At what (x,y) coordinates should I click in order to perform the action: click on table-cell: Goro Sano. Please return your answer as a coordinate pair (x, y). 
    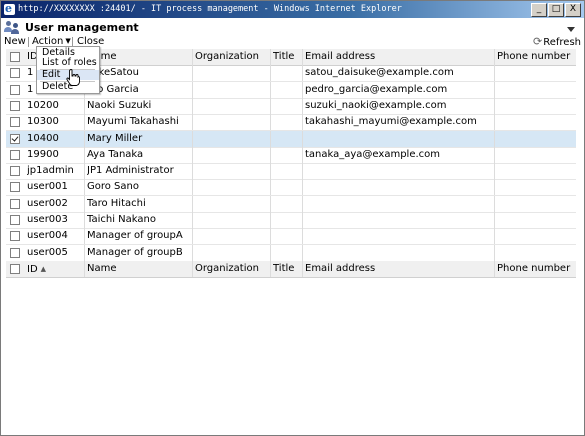
    Looking at the image, I should click on (139, 187).